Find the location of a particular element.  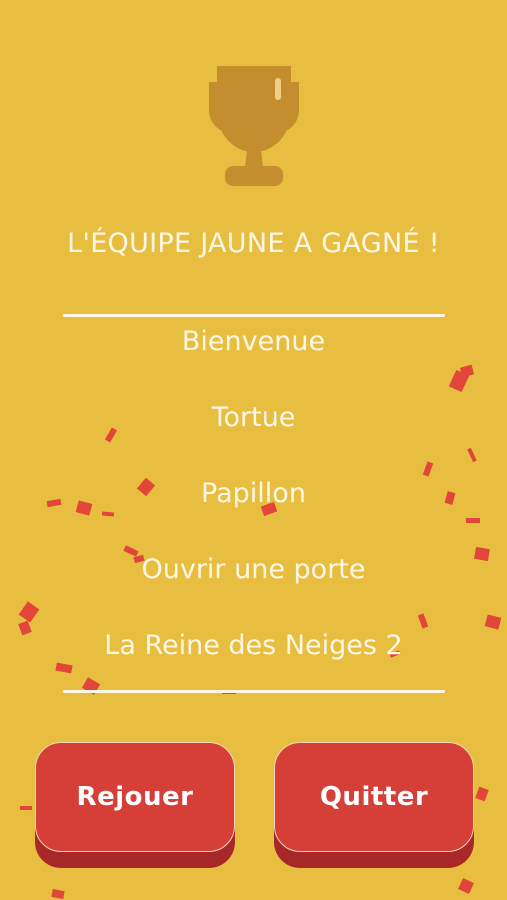

replay-button-label: Rejouer is located at coordinates (135, 797).